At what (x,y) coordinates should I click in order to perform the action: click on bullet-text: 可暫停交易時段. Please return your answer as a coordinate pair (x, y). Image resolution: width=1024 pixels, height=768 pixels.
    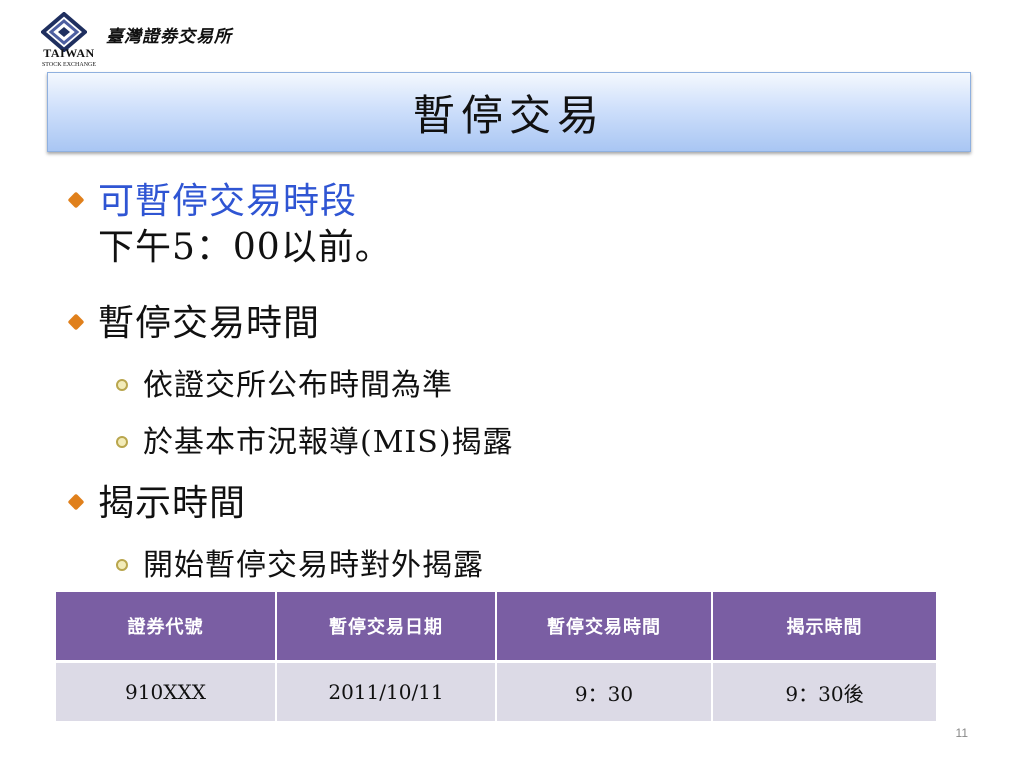
    Looking at the image, I should click on (228, 201).